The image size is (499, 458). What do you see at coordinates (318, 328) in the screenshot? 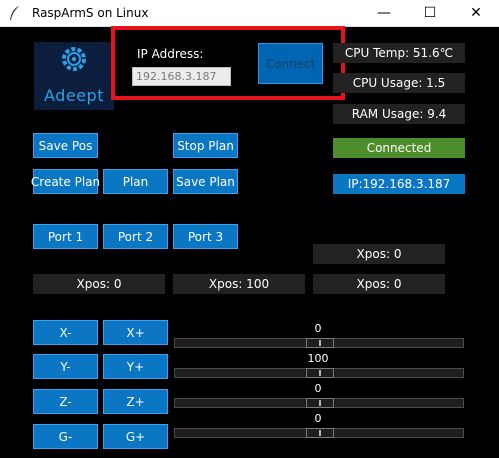
I see `slider-1-value: 0` at bounding box center [318, 328].